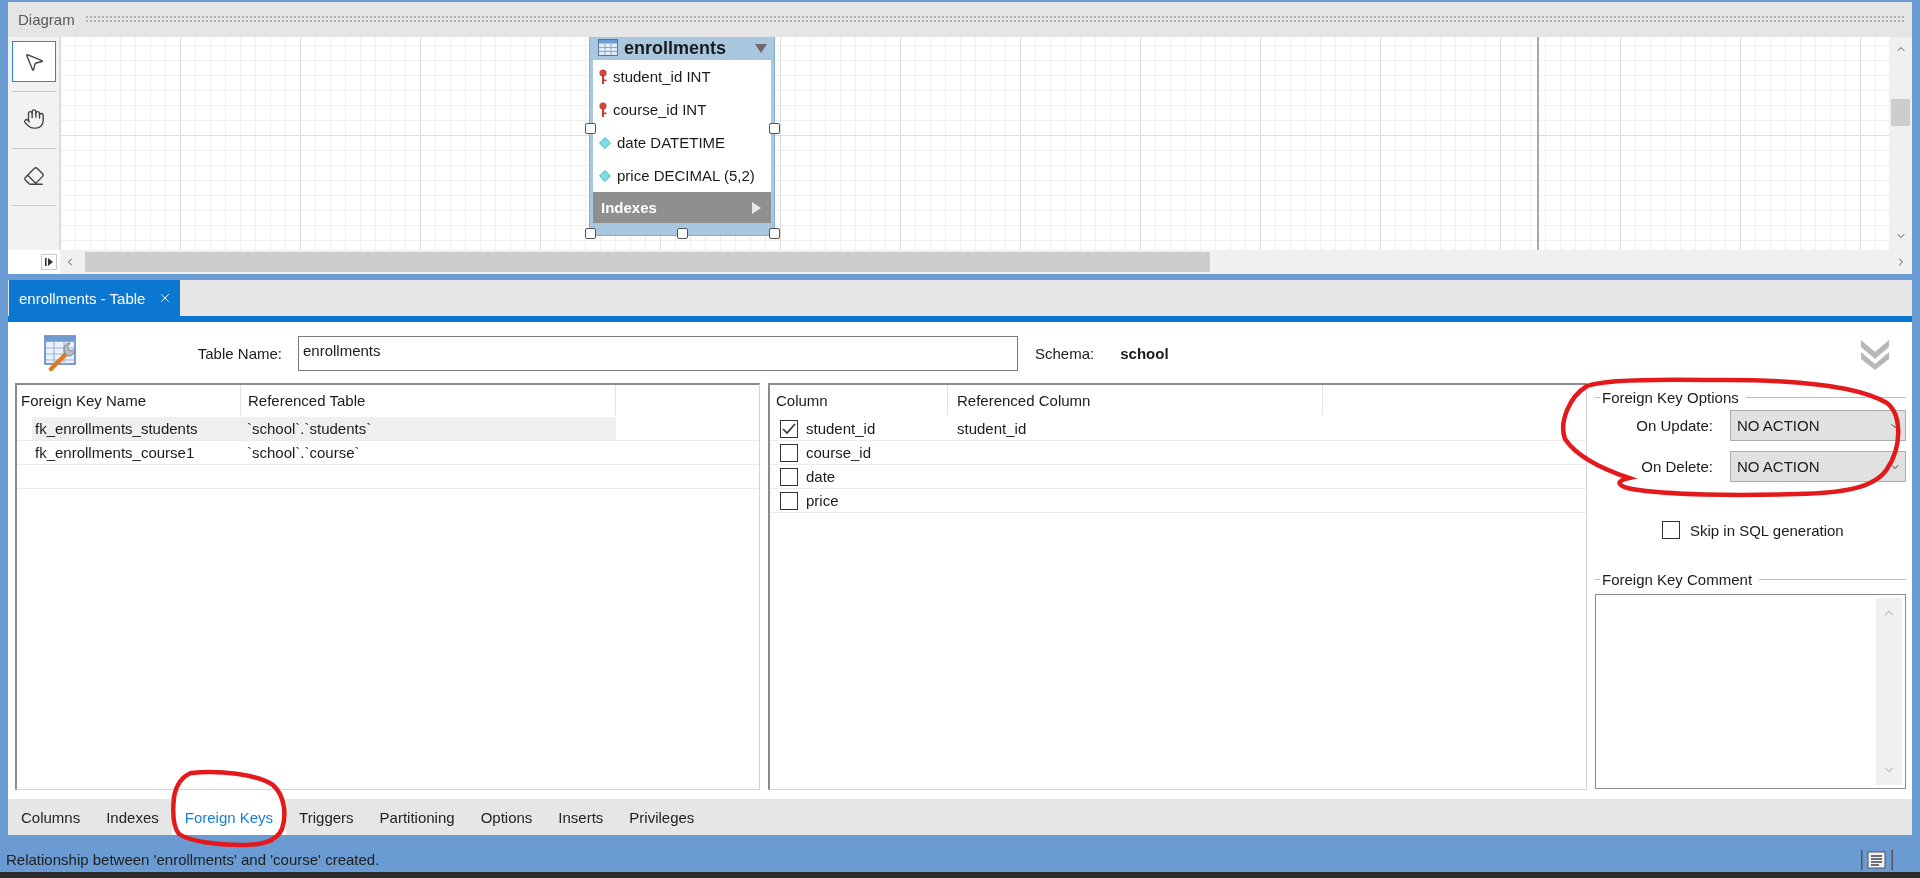 The image size is (1920, 878). Describe the element at coordinates (116, 428) in the screenshot. I see `table-cell-text: fk_enrollments_students` at that location.